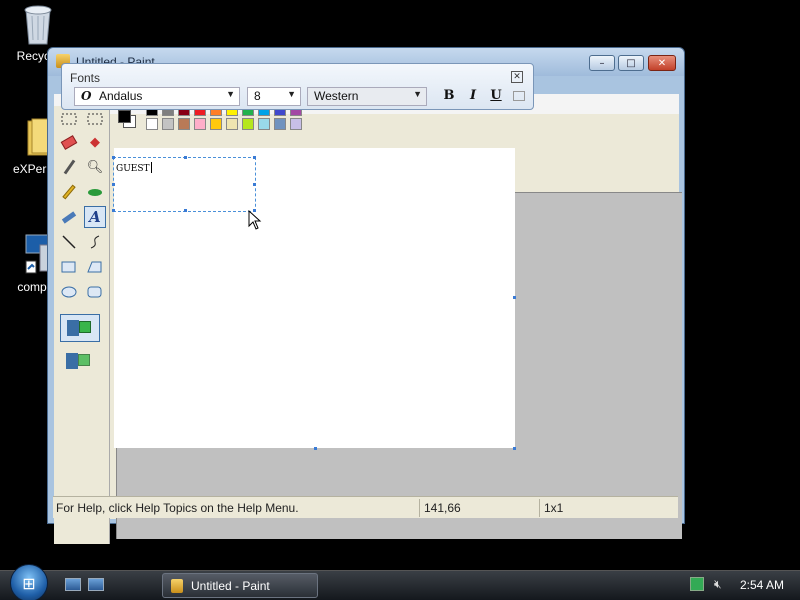  I want to click on eraser-icon, so click(69, 142).